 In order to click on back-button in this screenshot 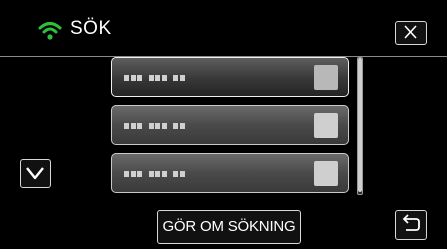, I will do `click(411, 225)`.